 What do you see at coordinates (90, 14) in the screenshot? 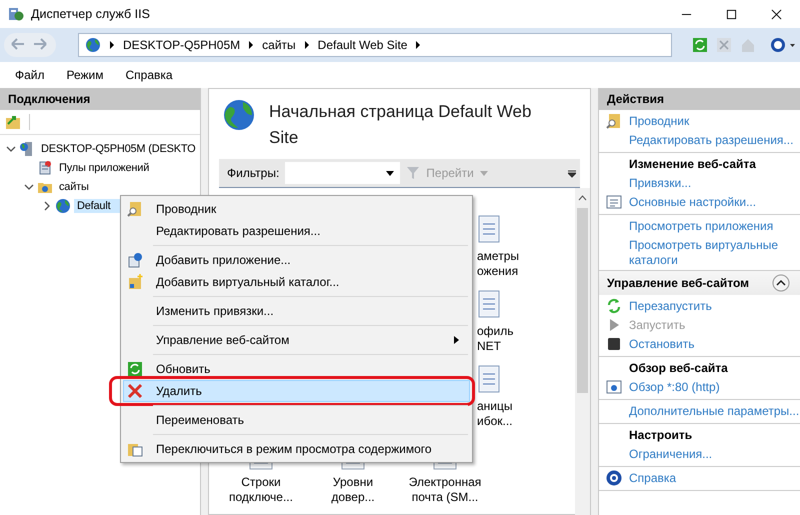
I see `window-title: Диспетчер служб IIS` at bounding box center [90, 14].